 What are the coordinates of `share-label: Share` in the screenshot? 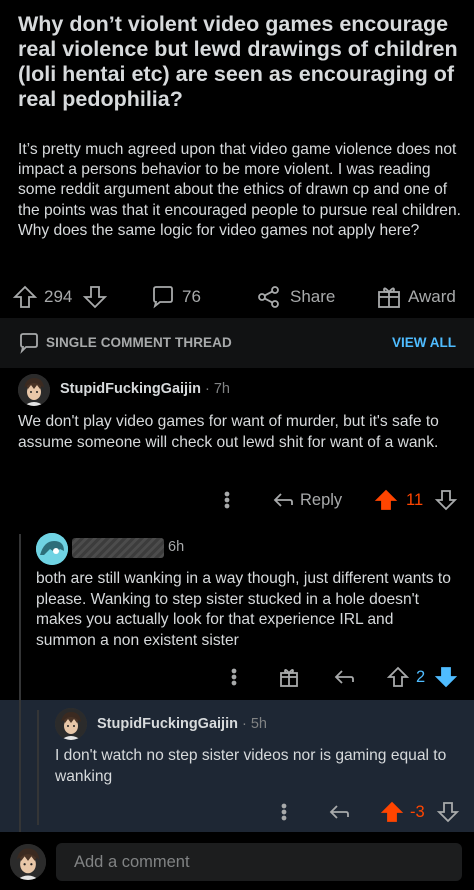 It's located at (313, 296).